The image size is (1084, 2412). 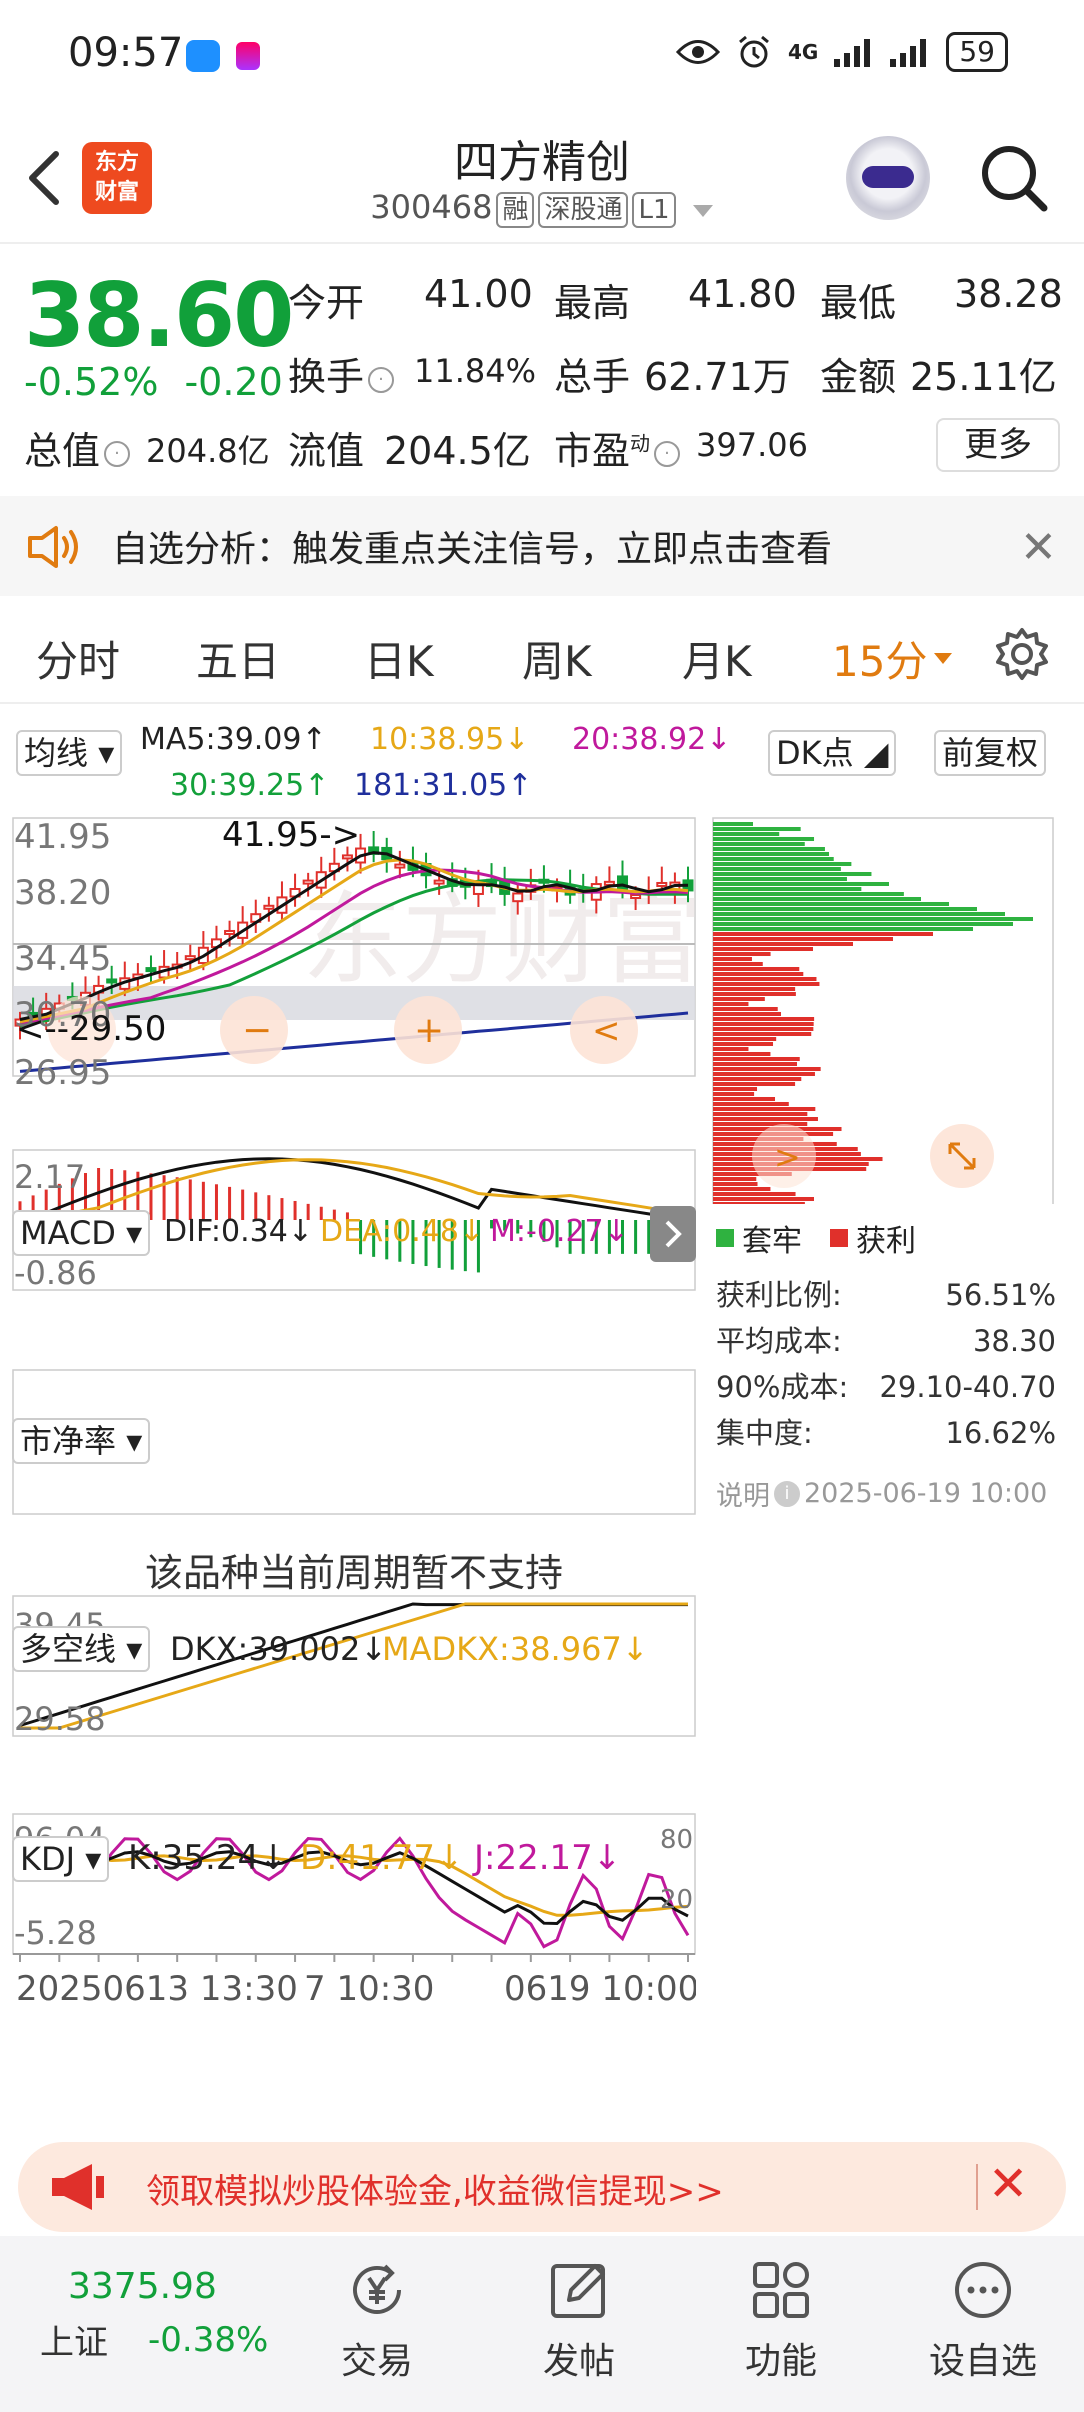 I want to click on settings-gear-icon, so click(x=1022, y=654).